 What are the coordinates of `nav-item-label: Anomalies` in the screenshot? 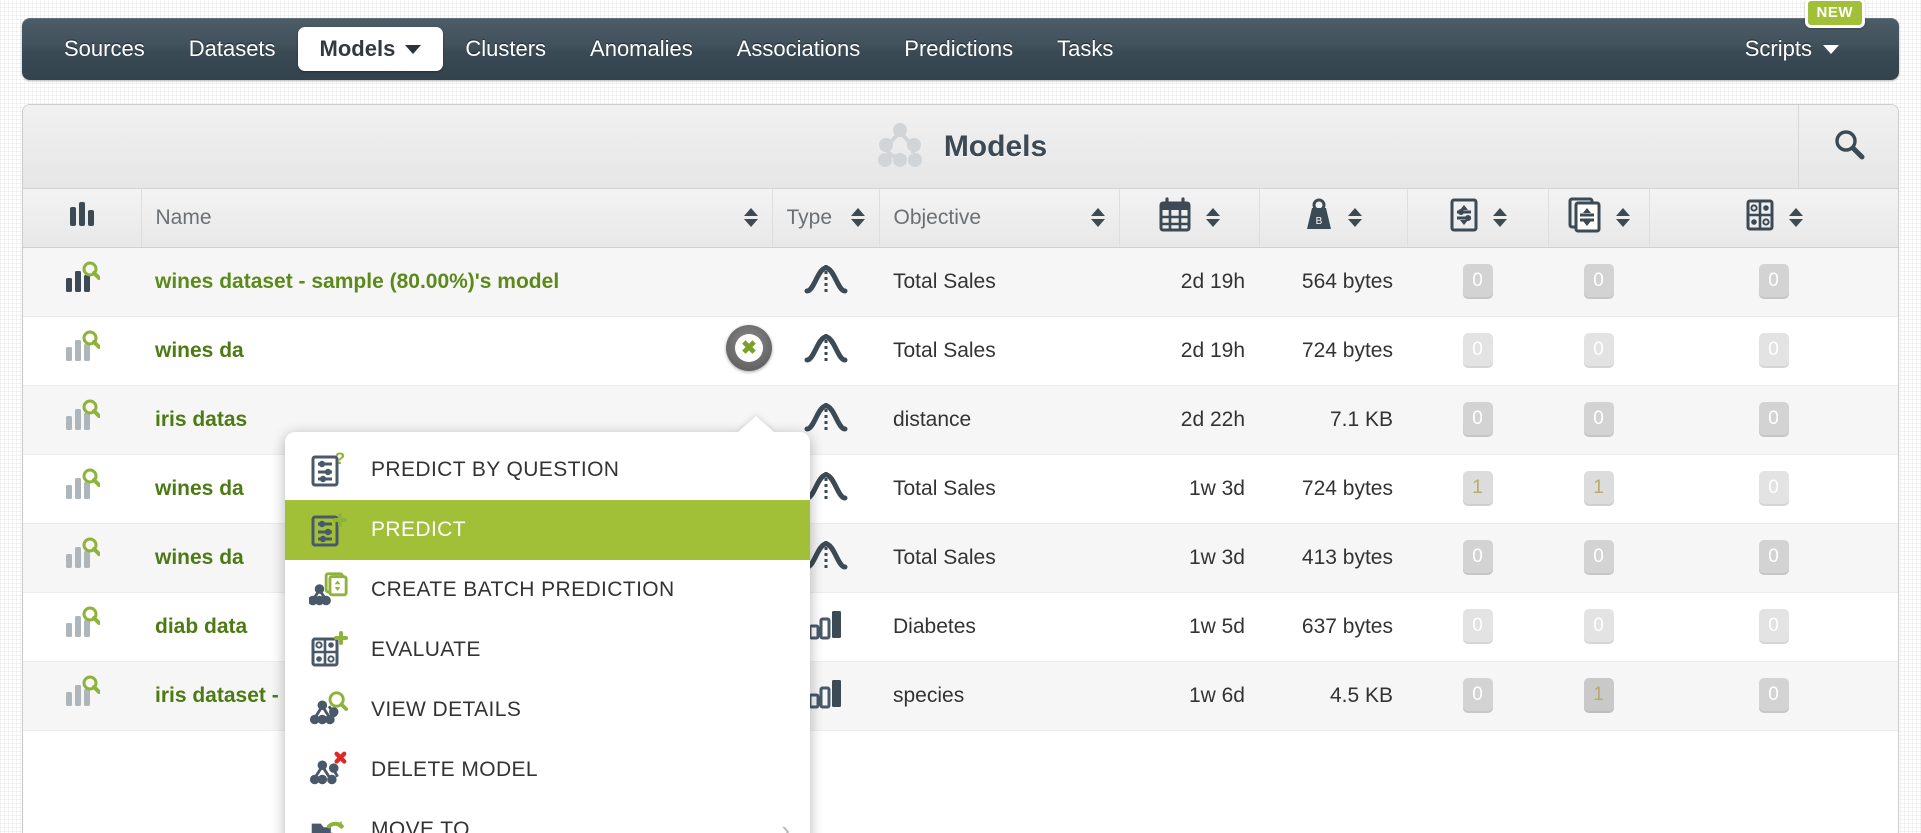 It's located at (641, 48).